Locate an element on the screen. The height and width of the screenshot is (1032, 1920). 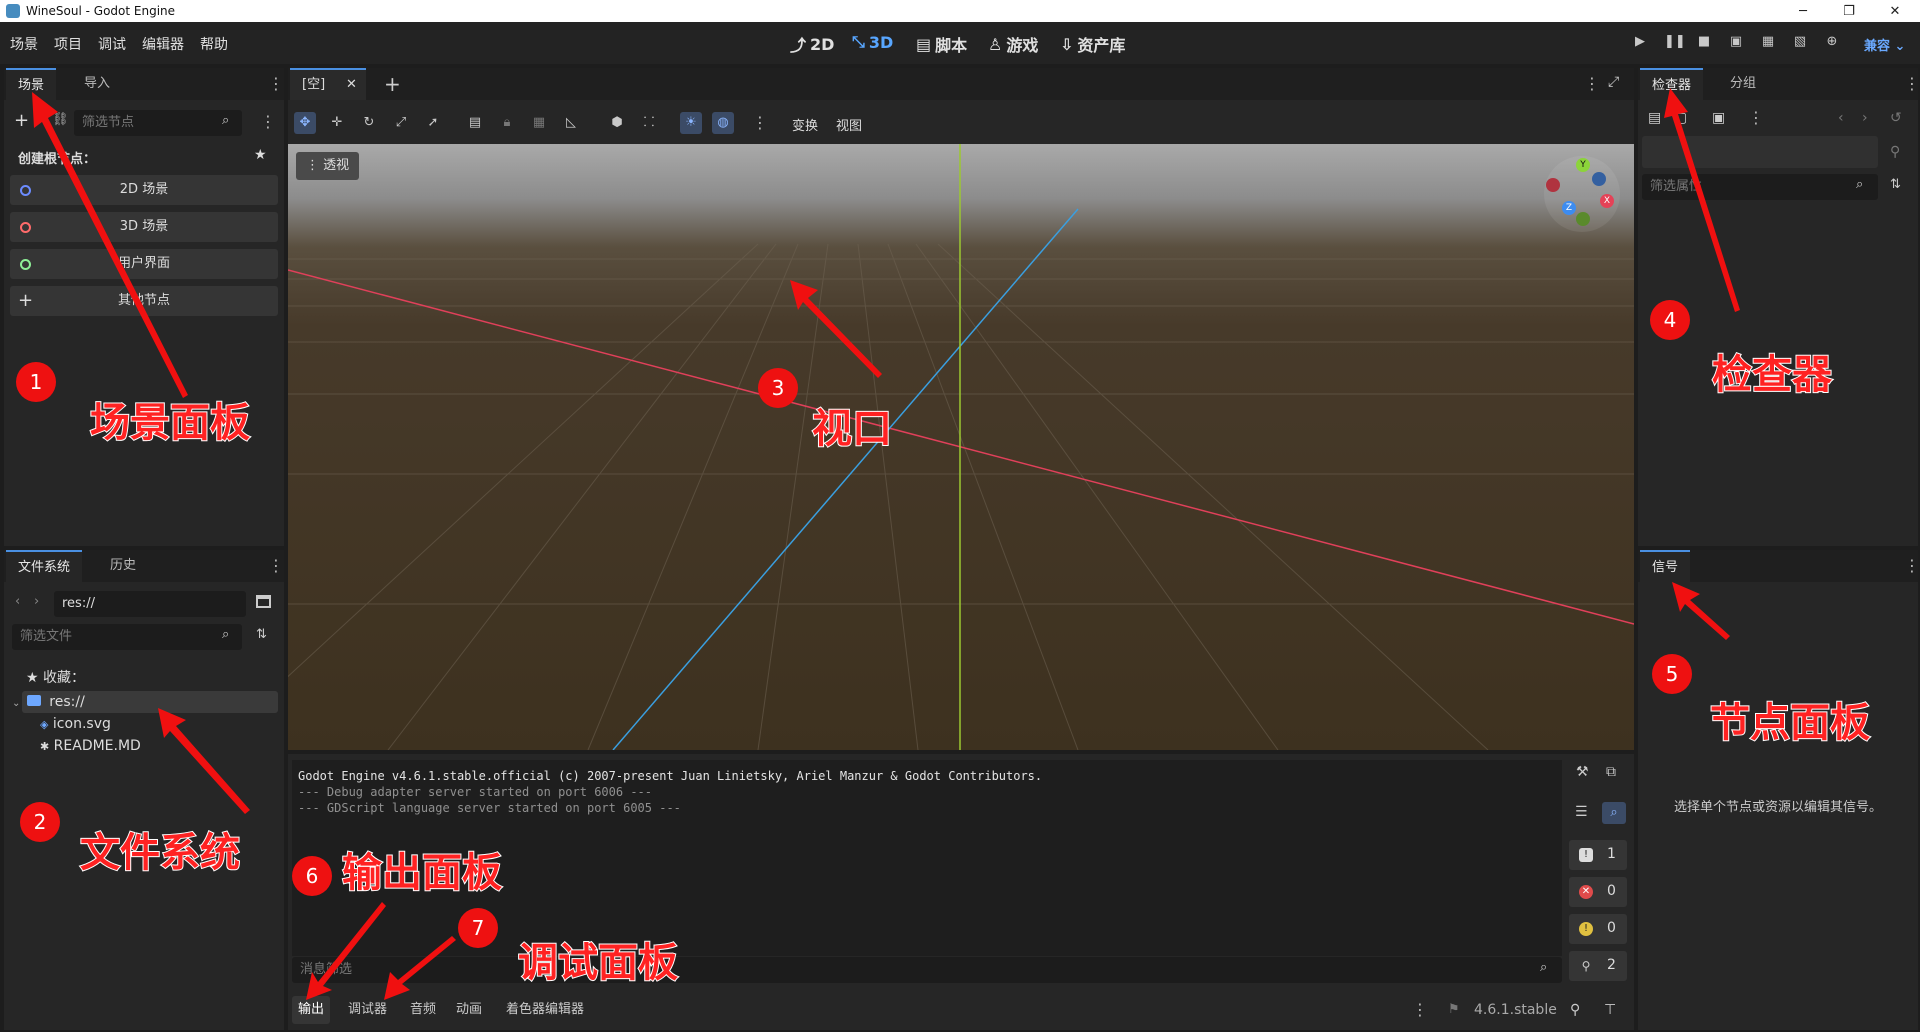
annotation-label: 文件系统 is located at coordinates (160, 853).